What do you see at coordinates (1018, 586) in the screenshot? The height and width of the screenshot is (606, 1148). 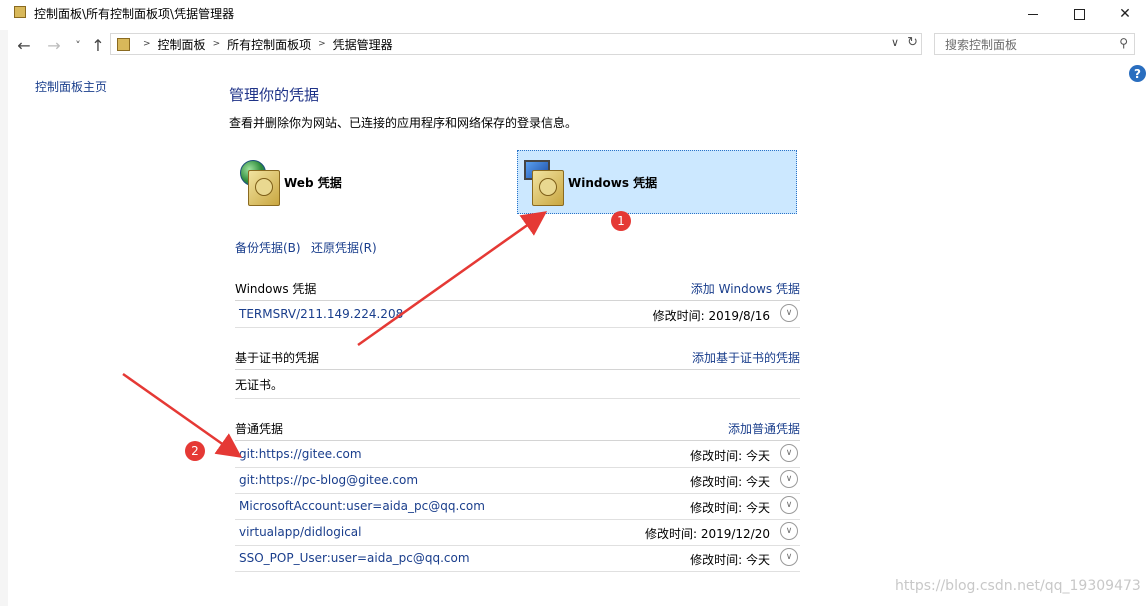 I see `watermark: https://blog.csdn.net/qq_19309473` at bounding box center [1018, 586].